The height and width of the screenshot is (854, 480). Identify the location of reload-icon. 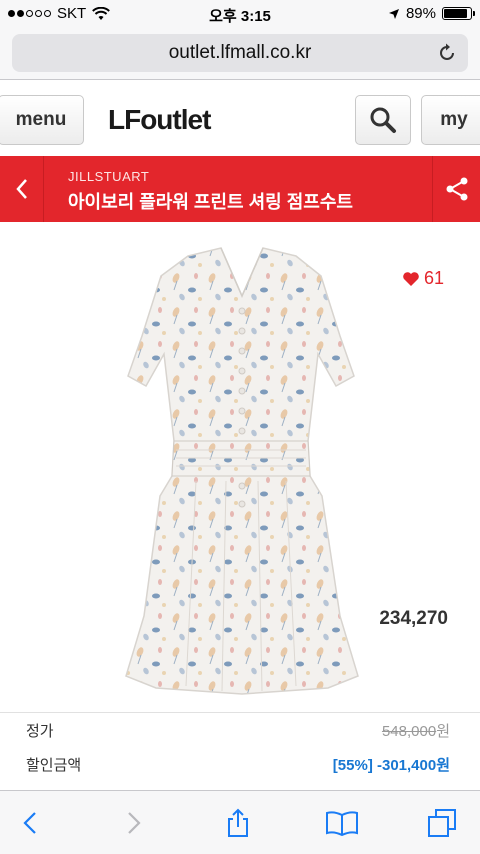
(447, 53).